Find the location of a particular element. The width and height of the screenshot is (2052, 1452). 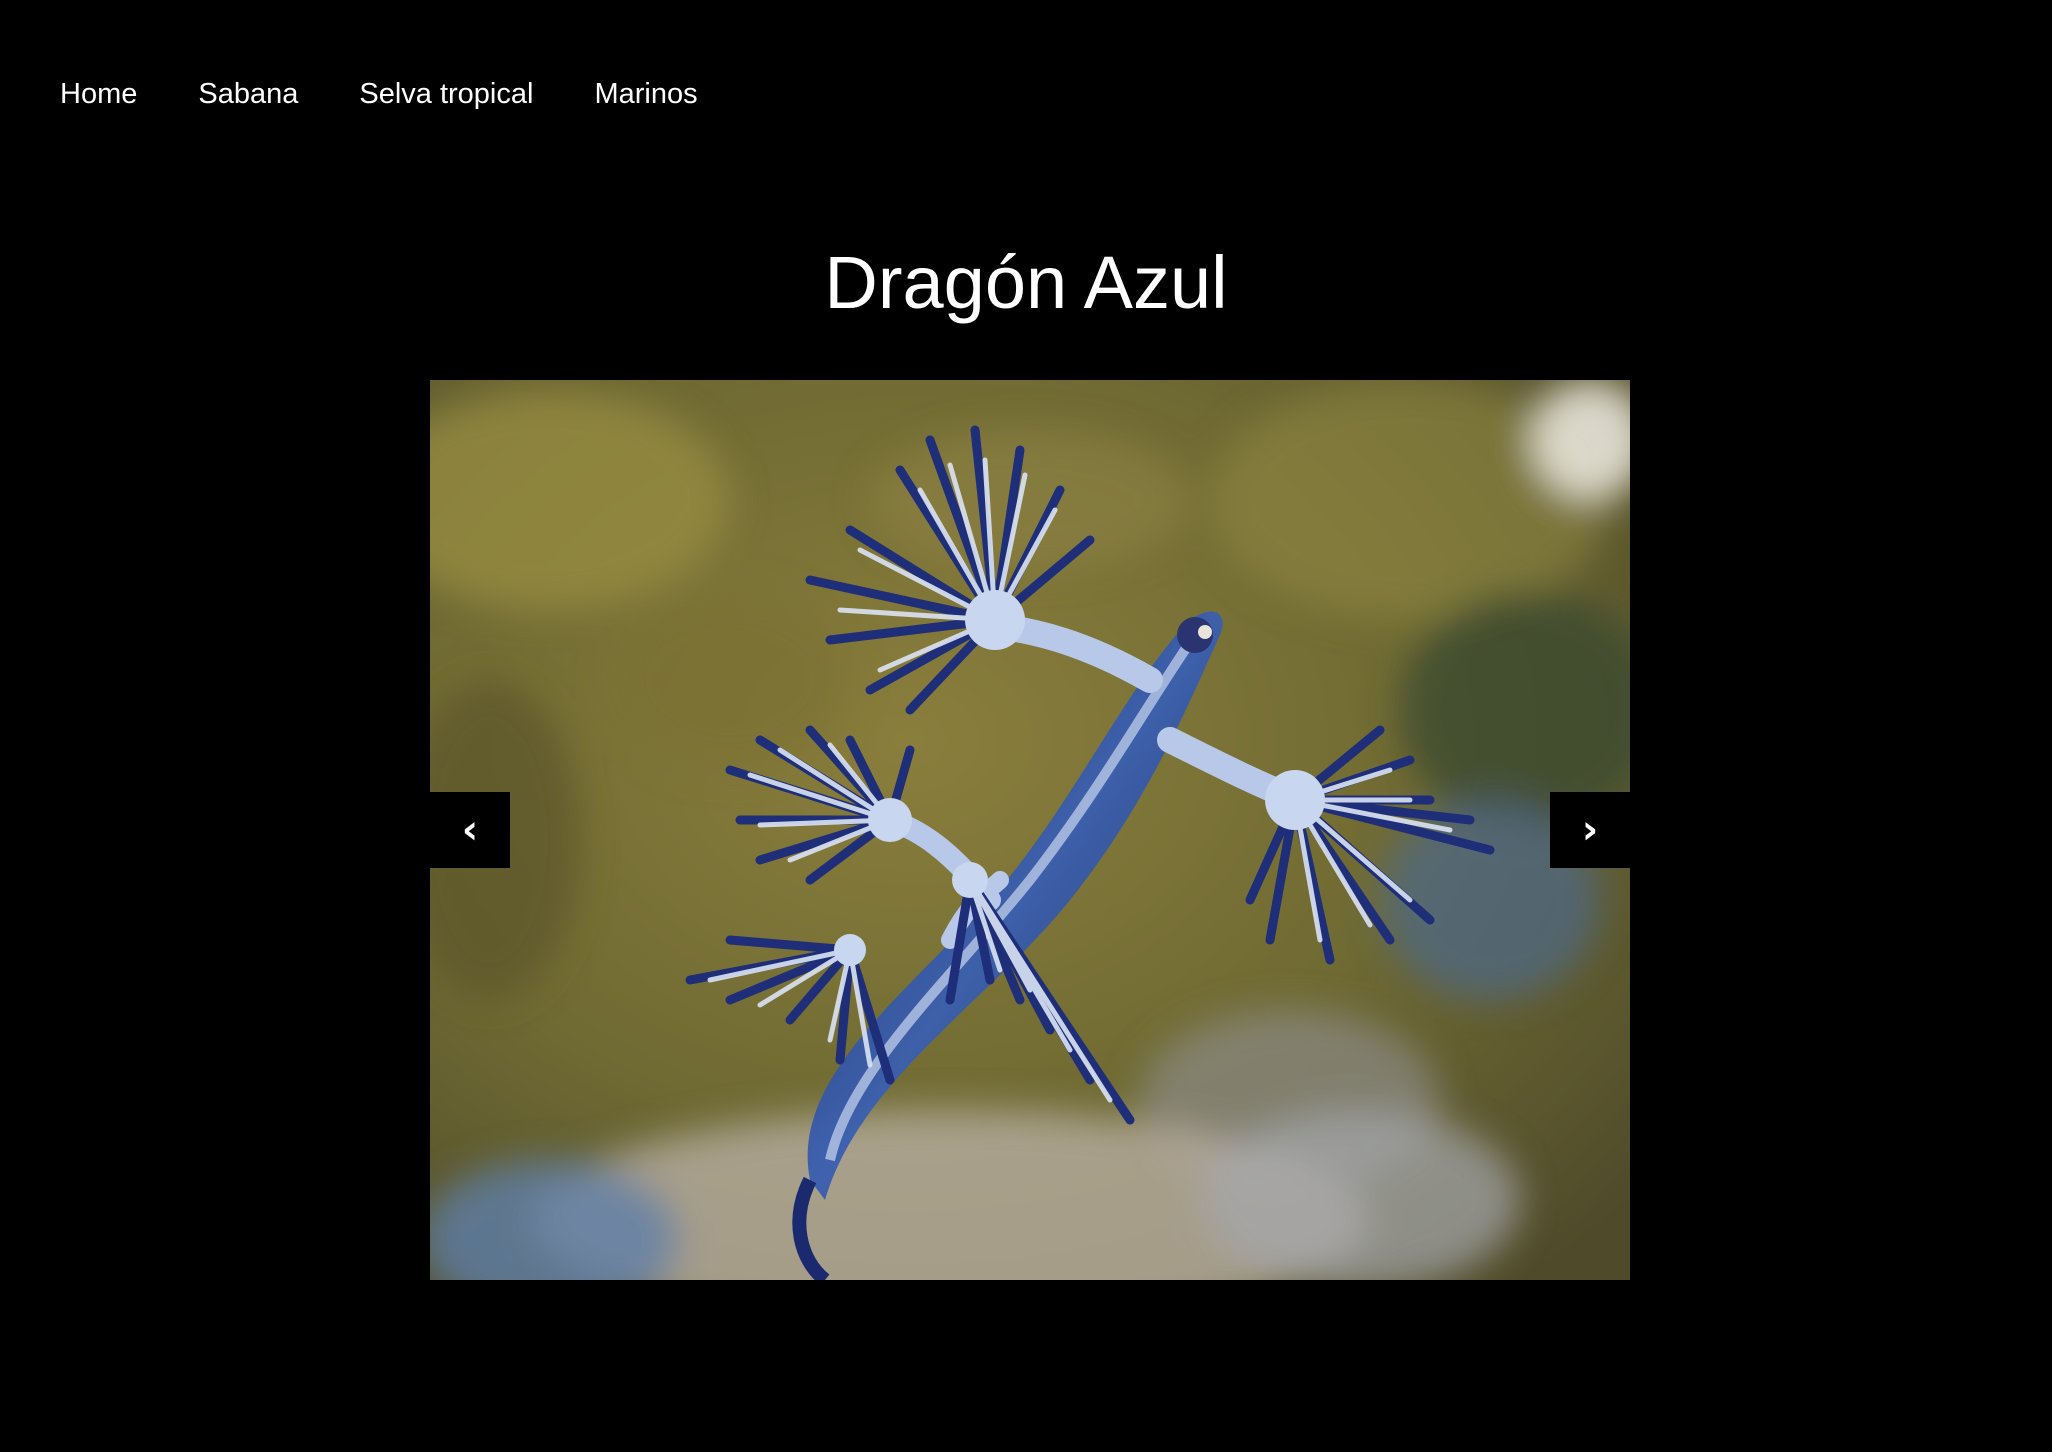

nav-link-sabana: Sabana is located at coordinates (248, 94).